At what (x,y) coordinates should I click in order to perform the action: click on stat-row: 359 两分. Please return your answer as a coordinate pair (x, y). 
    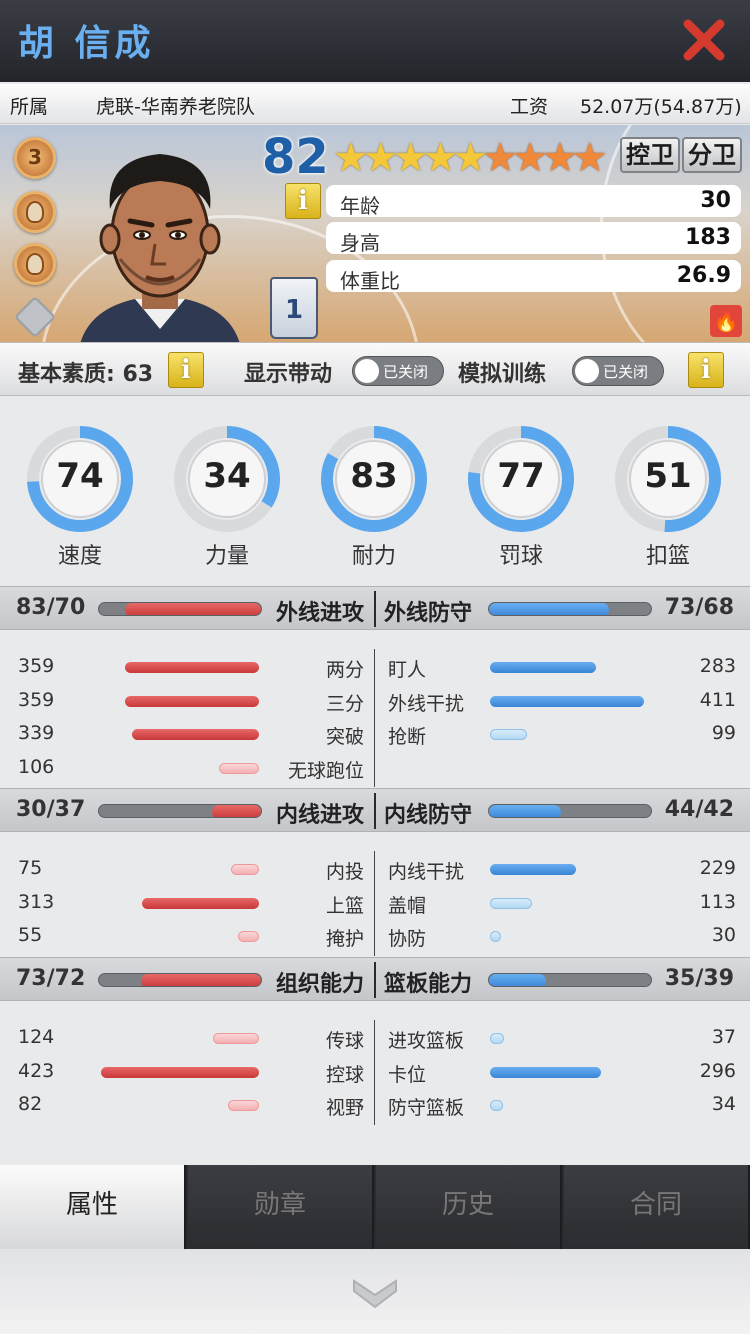
    Looking at the image, I should click on (186, 668).